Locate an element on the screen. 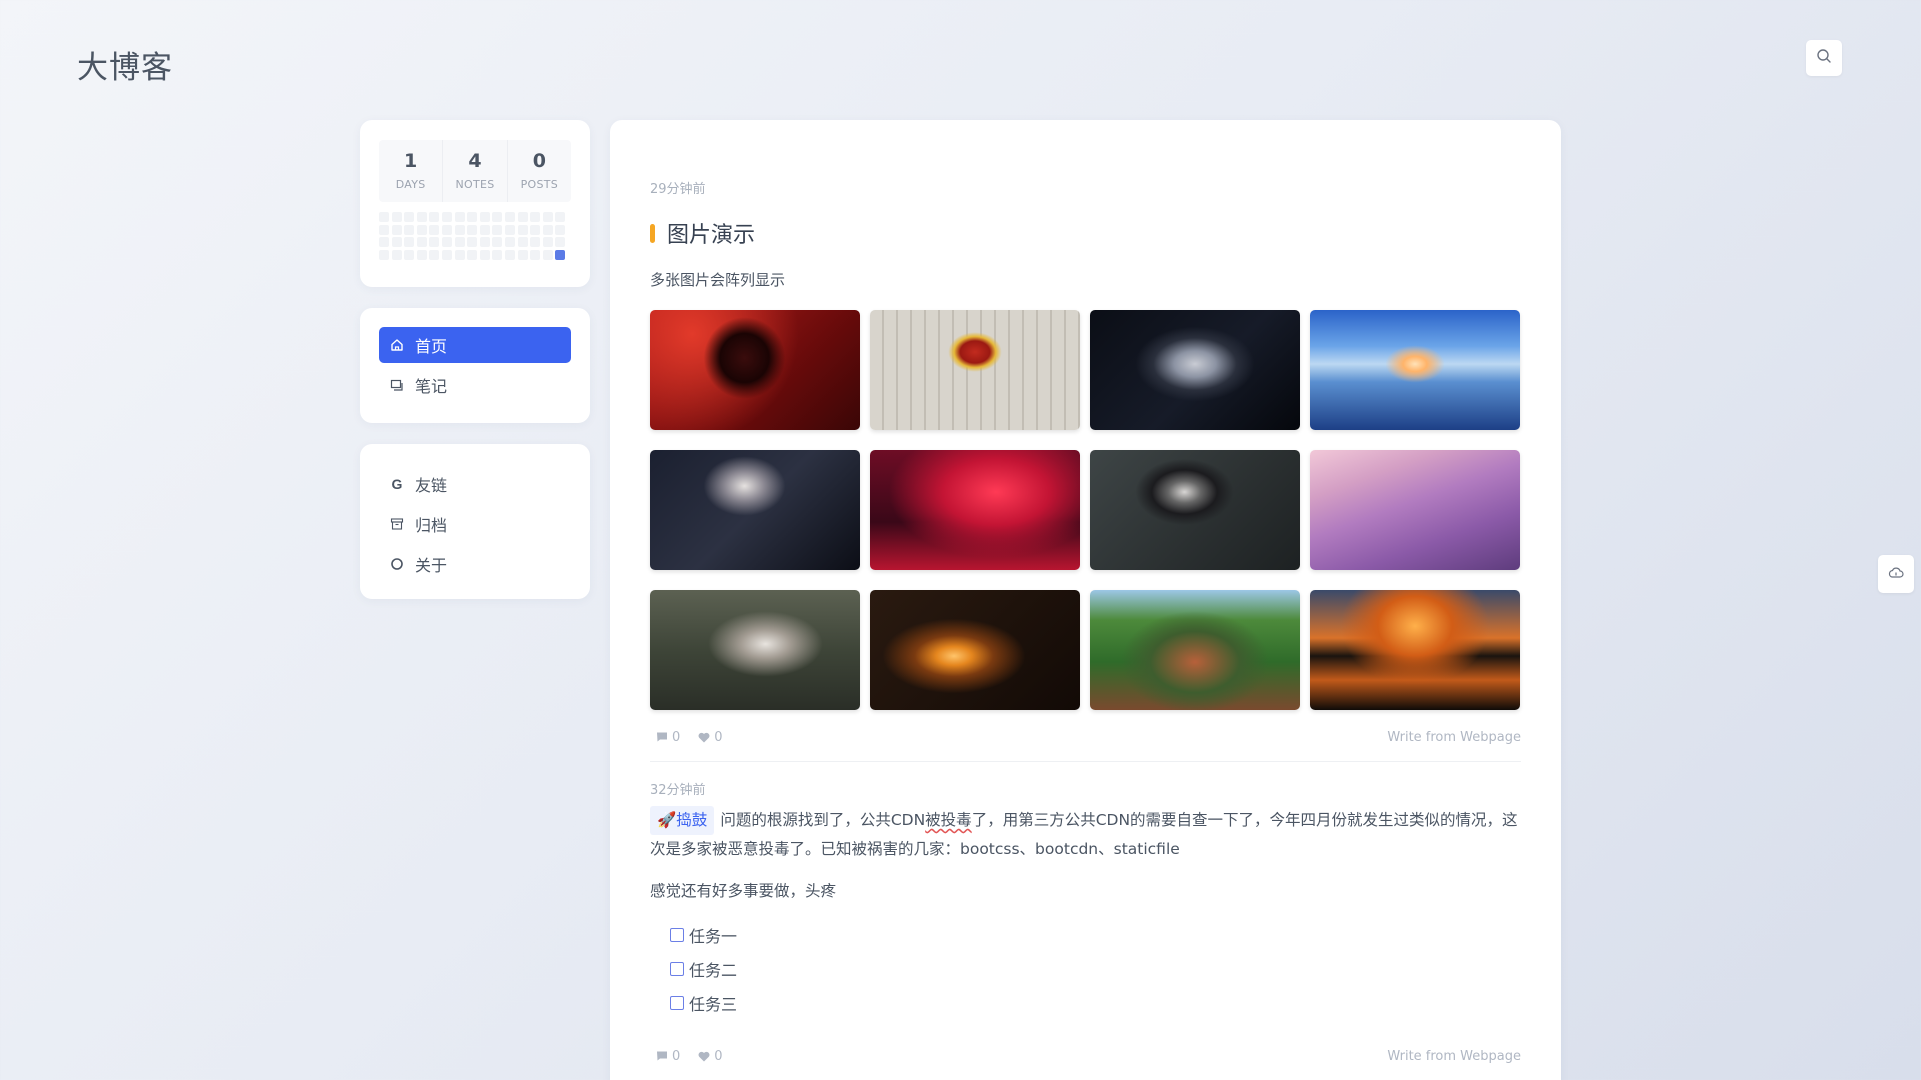 The height and width of the screenshot is (1080, 1921). task-item: 任务一 is located at coordinates (1095, 935).